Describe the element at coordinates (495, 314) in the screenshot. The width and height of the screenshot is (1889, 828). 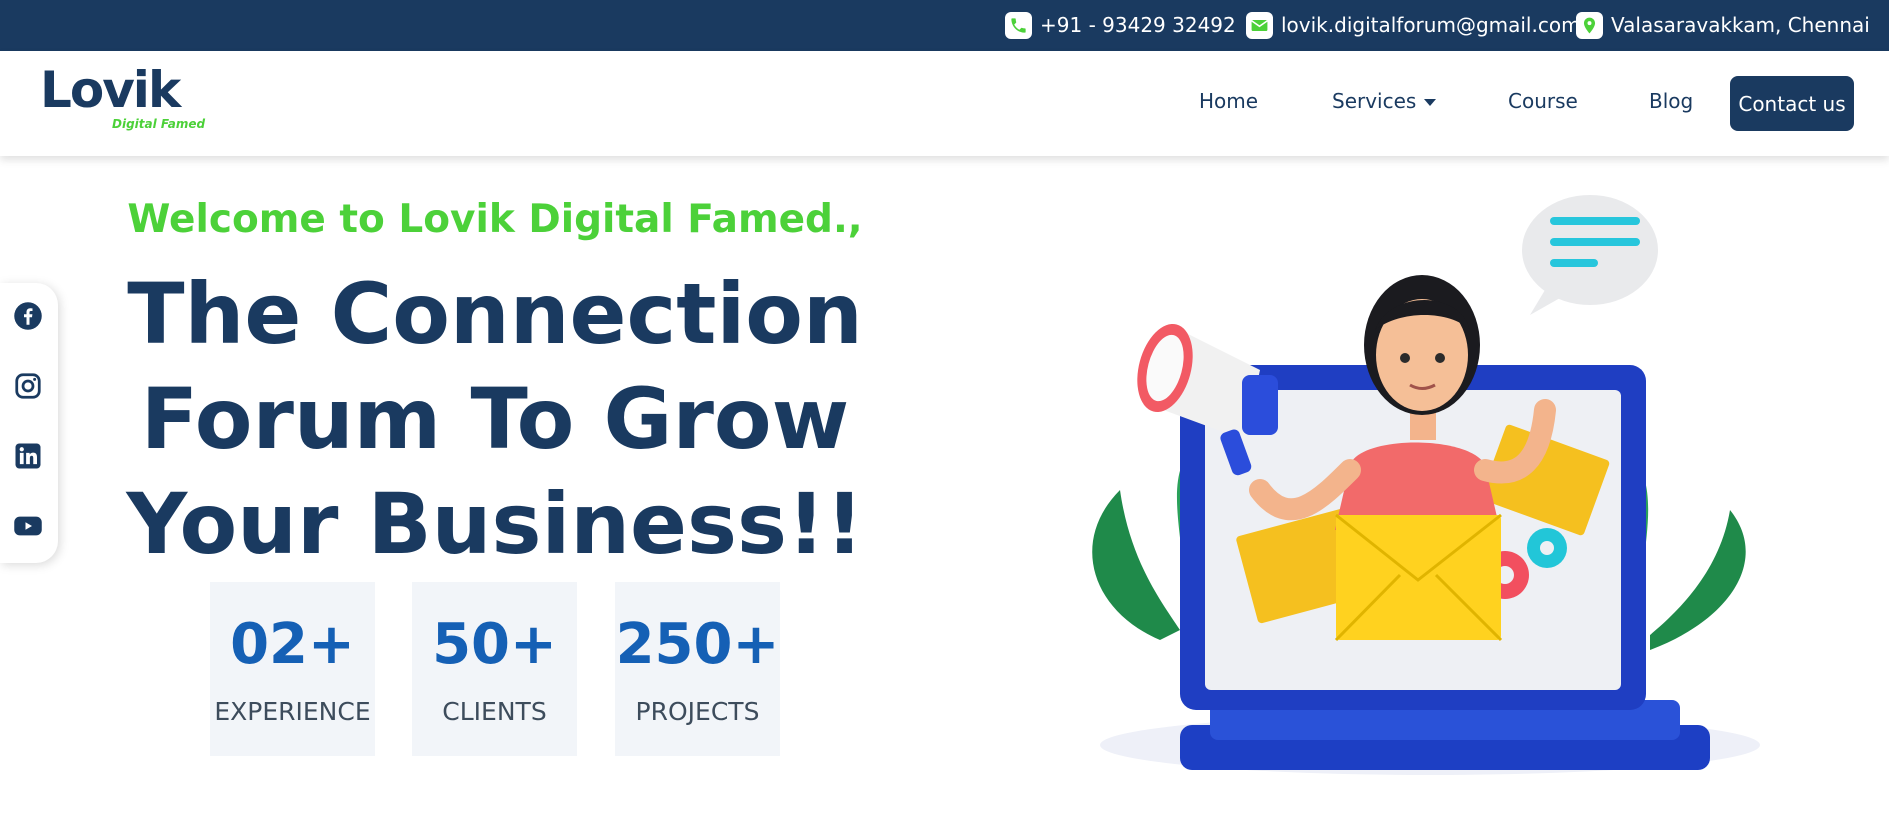
I see `headline-line-1: The Connection` at that location.